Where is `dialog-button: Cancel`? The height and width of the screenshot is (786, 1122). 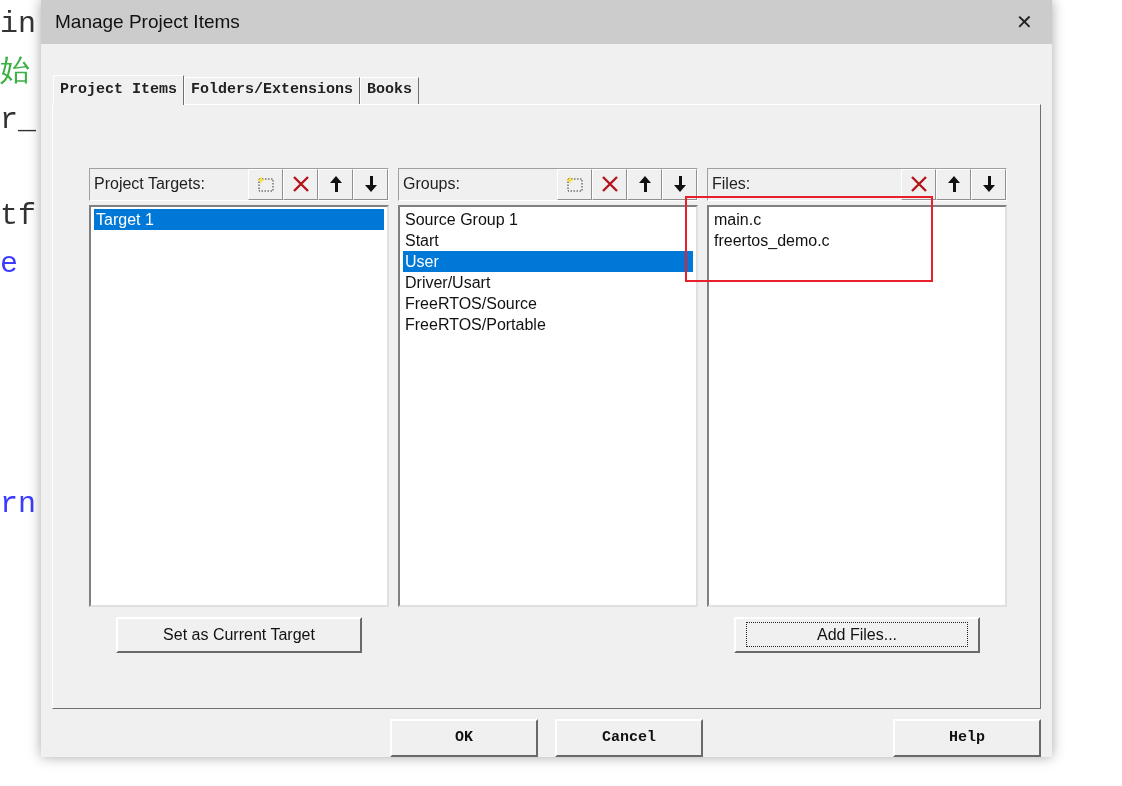 dialog-button: Cancel is located at coordinates (629, 738).